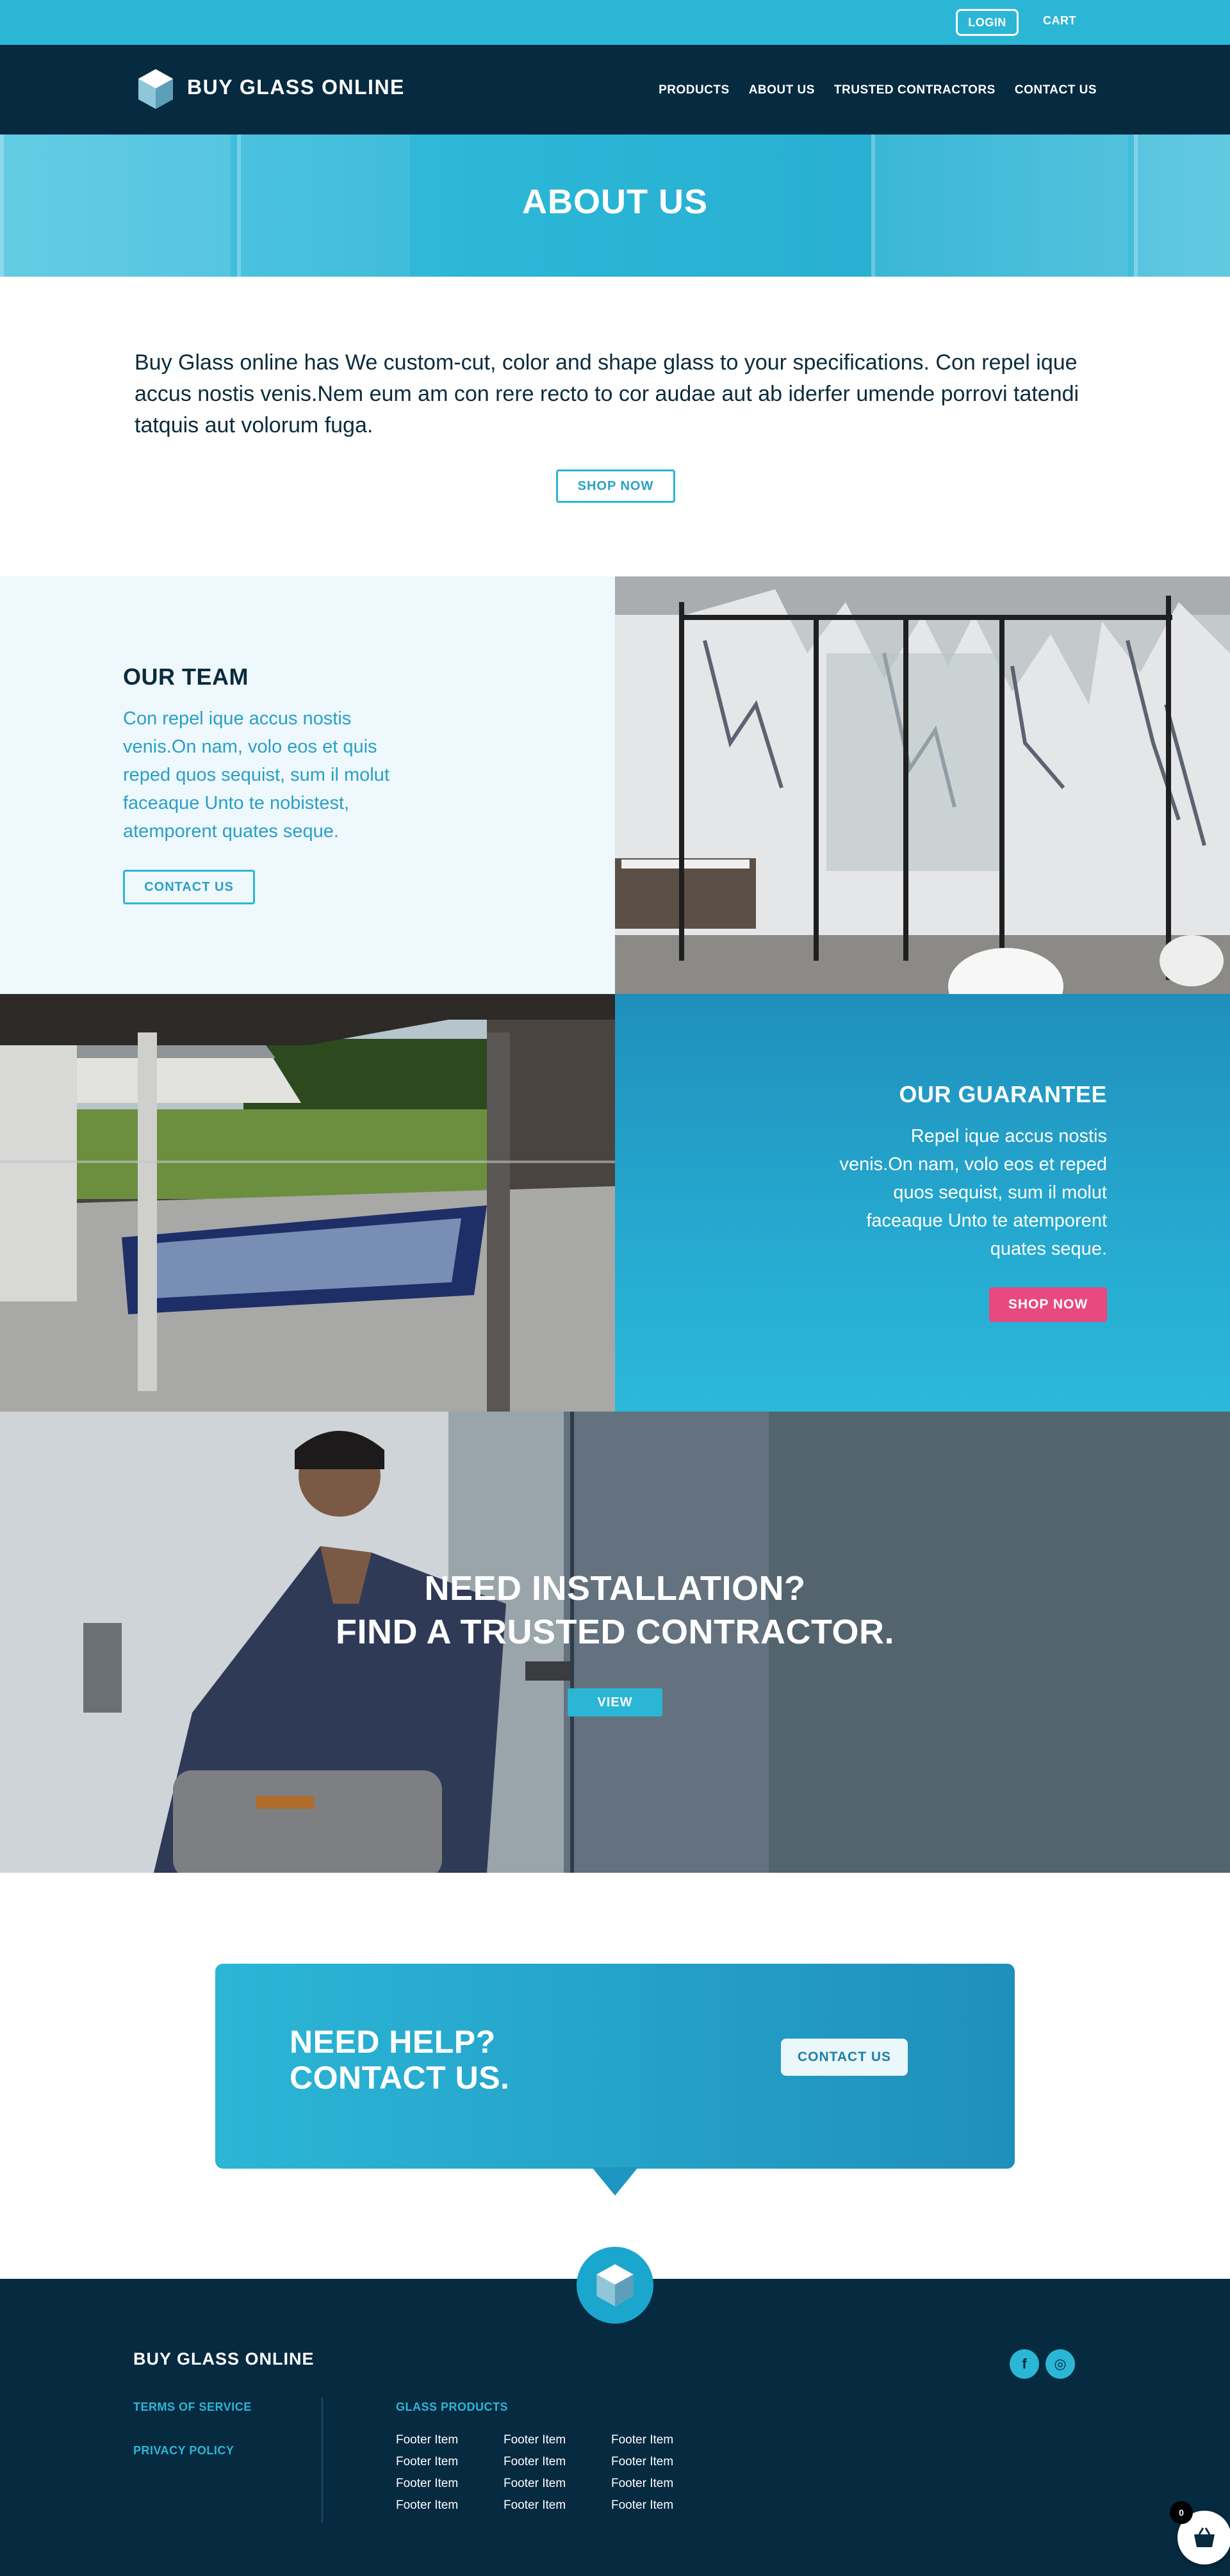 This screenshot has height=2576, width=1230. I want to click on footer-logo, so click(615, 2285).